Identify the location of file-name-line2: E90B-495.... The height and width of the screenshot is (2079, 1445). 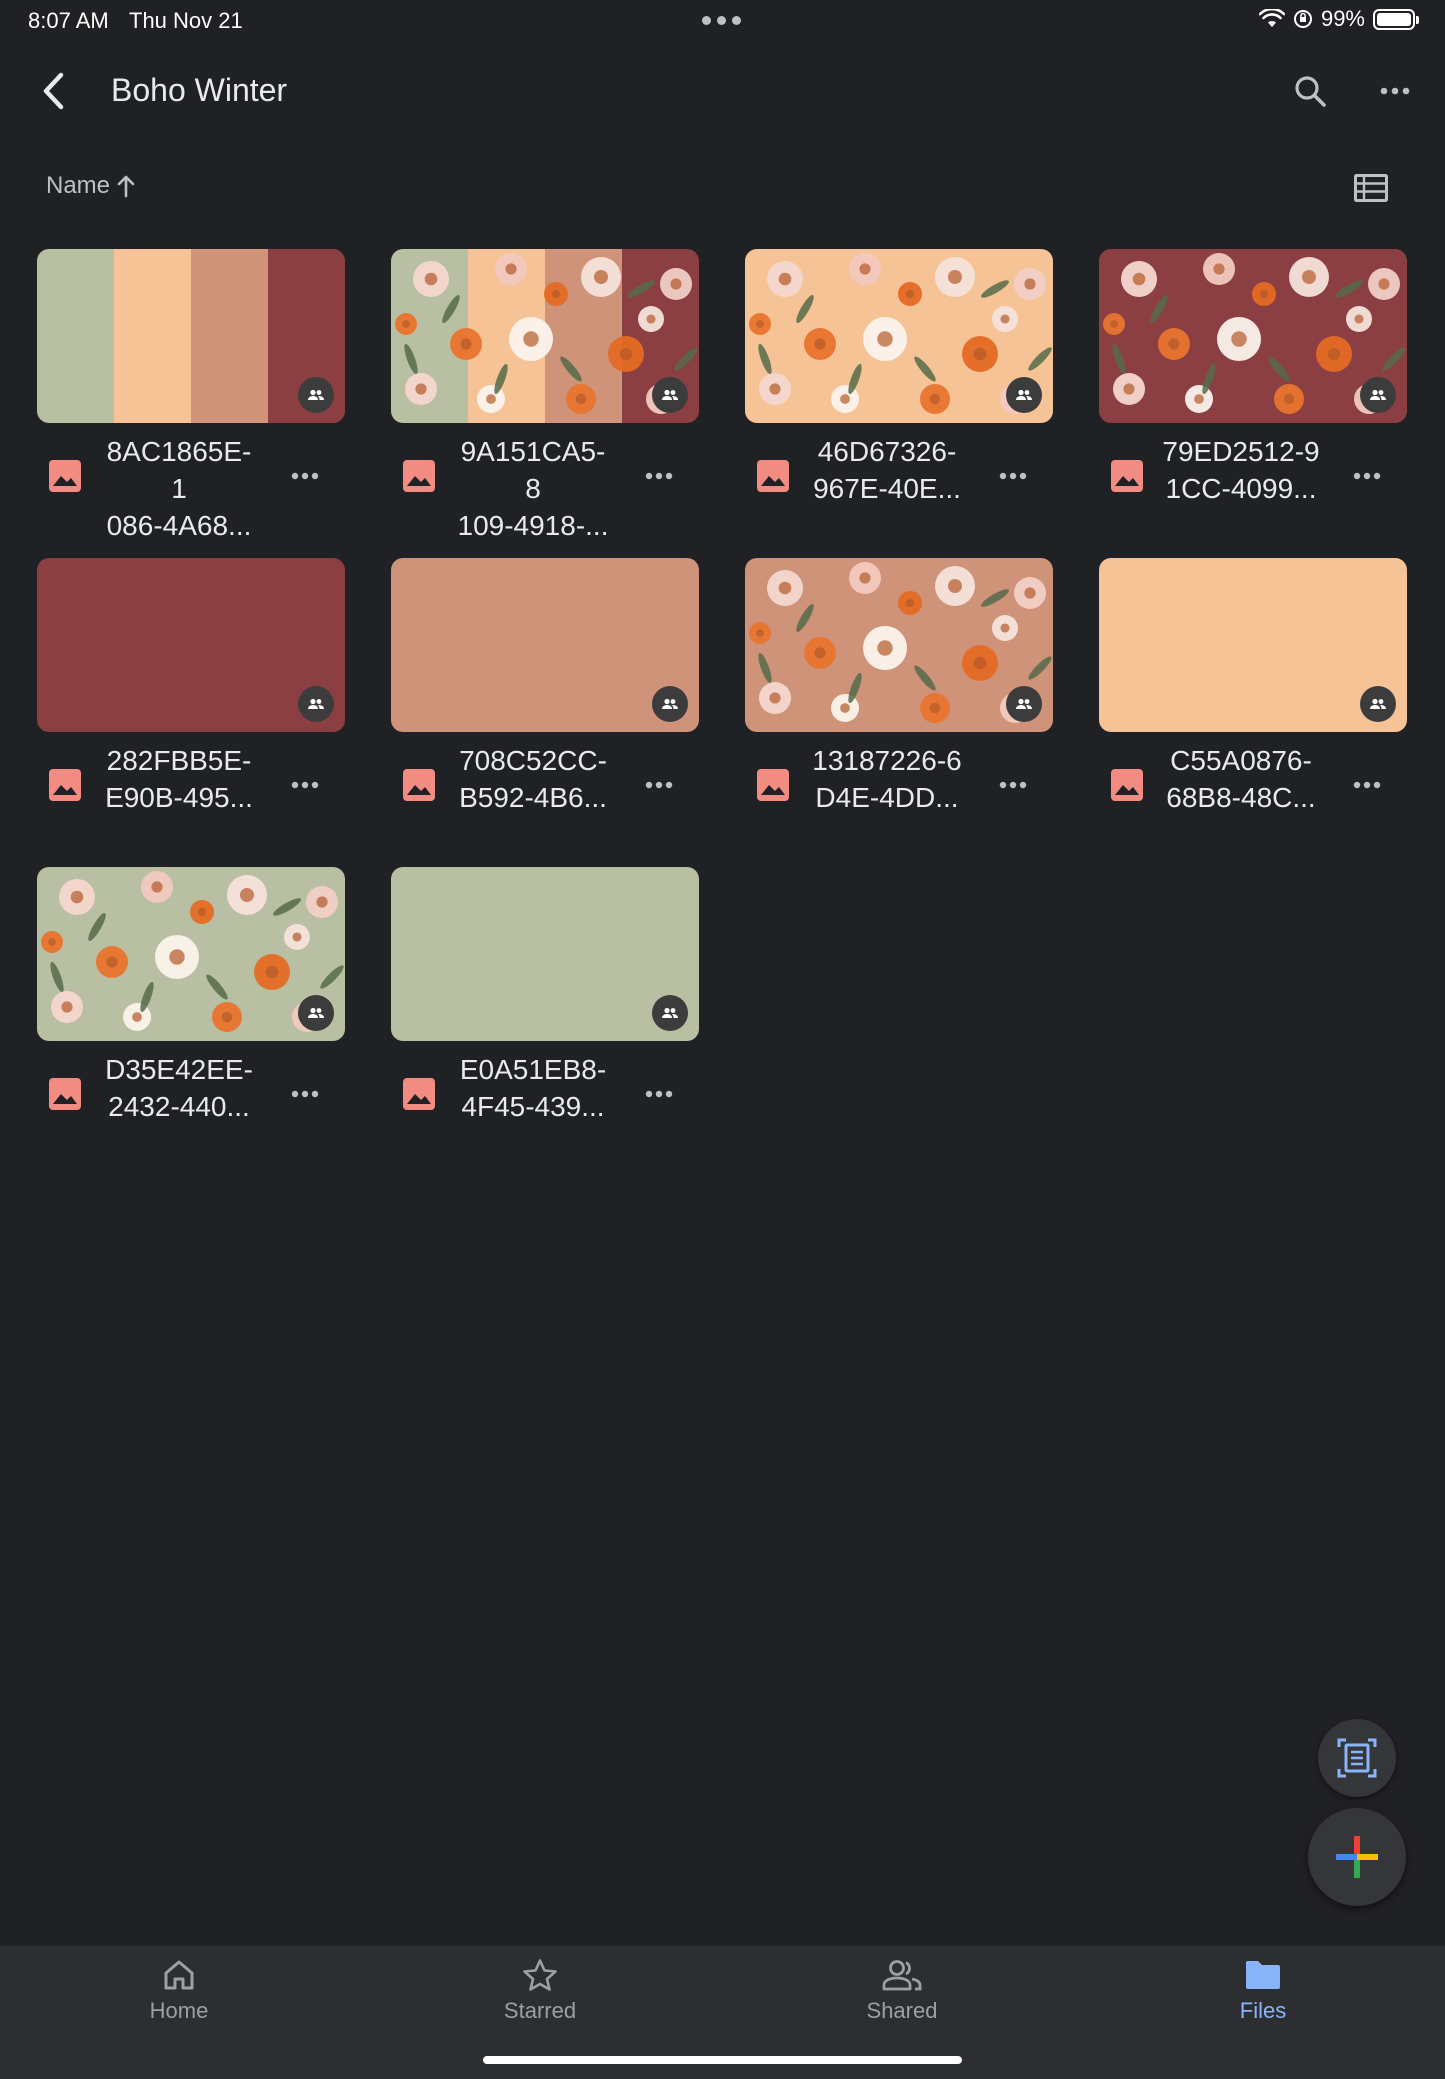
(179, 797).